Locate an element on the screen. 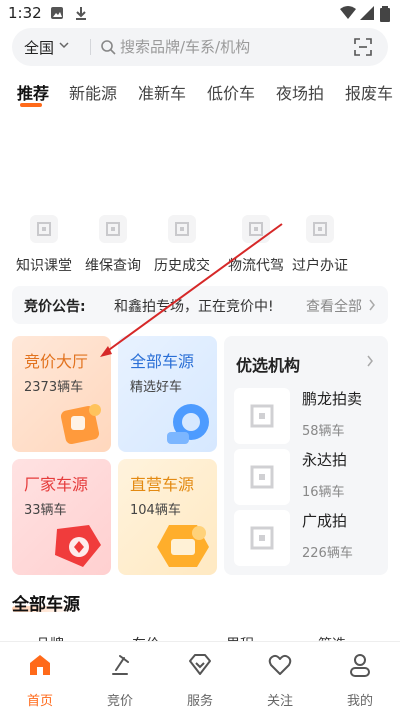 The image size is (400, 711). card-subtitle: 33辆车 is located at coordinates (45, 510).